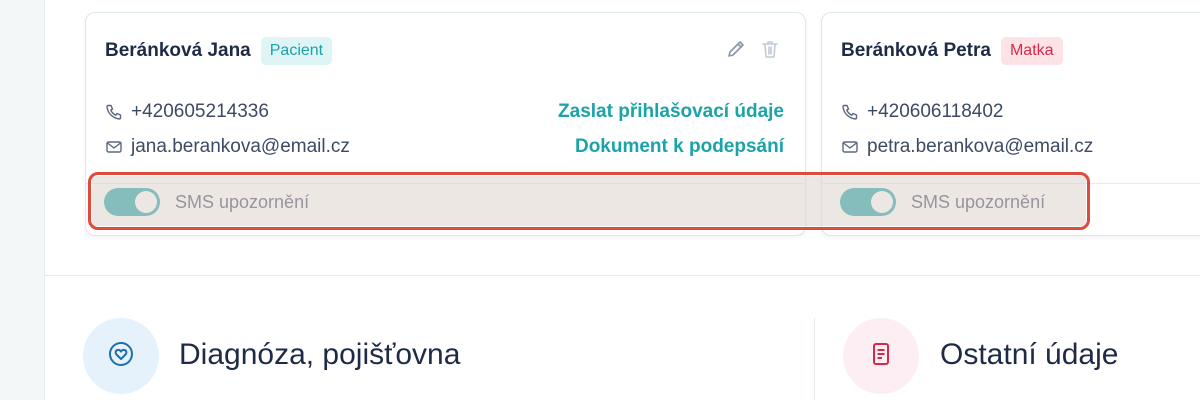 This screenshot has height=400, width=1200. What do you see at coordinates (178, 50) in the screenshot?
I see `contact-name: Beránková Jana` at bounding box center [178, 50].